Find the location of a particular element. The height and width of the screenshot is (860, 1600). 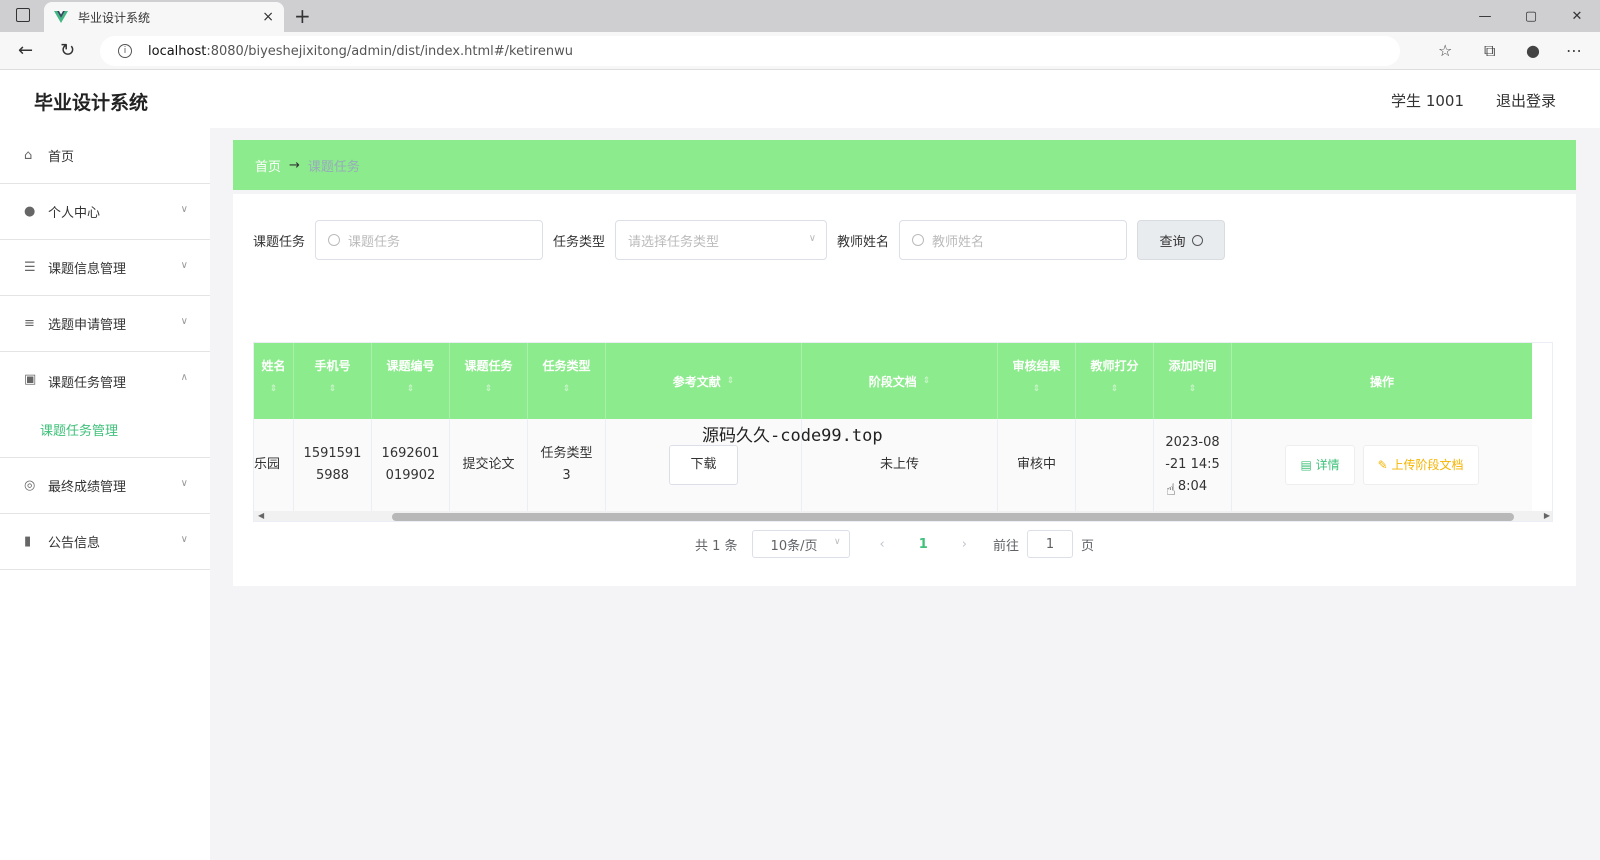

scrollbar-thumb is located at coordinates (953, 517).